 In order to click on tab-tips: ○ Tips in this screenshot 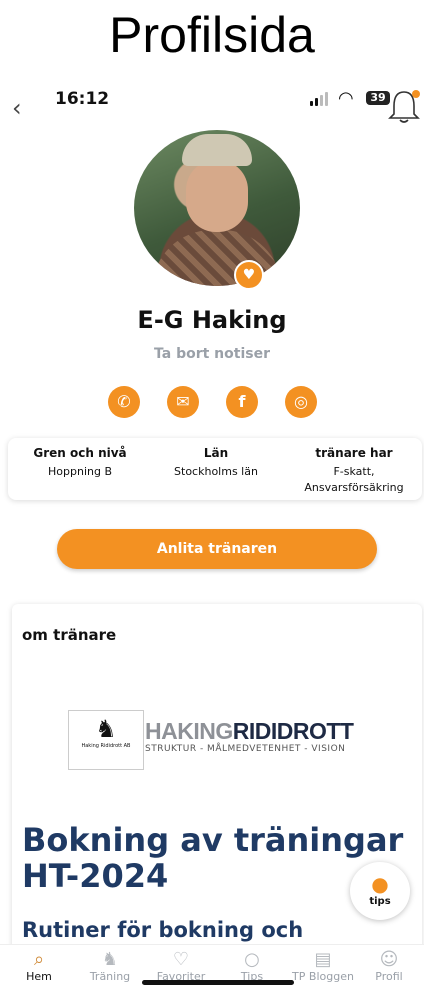, I will do `click(252, 966)`.